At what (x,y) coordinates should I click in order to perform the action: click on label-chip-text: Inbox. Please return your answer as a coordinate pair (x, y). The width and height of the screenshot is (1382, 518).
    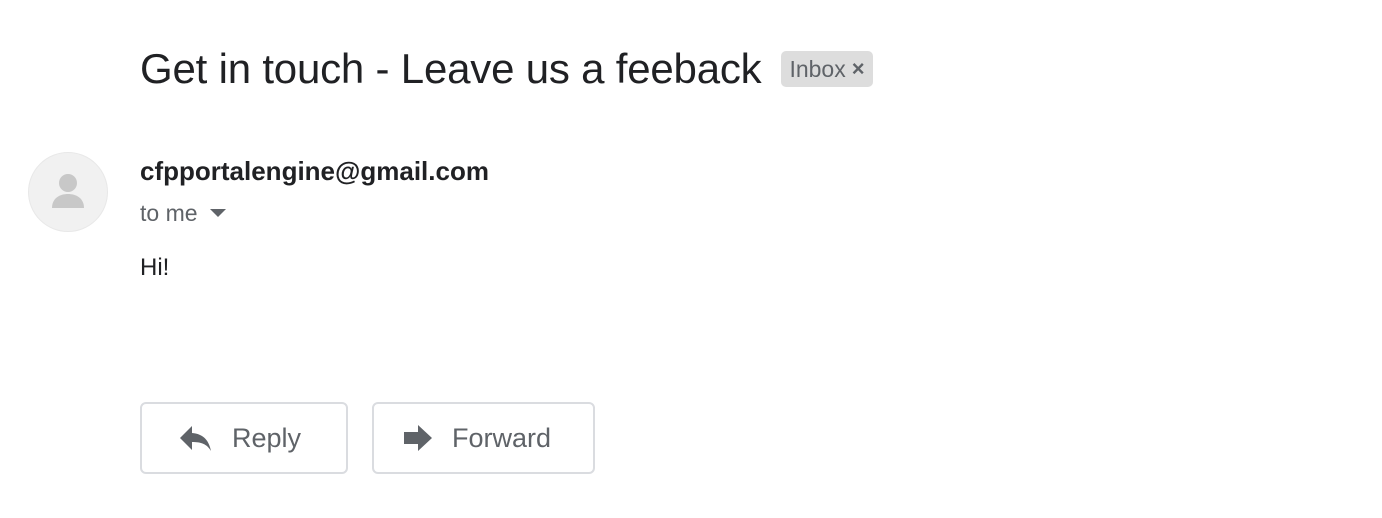
    Looking at the image, I should click on (817, 68).